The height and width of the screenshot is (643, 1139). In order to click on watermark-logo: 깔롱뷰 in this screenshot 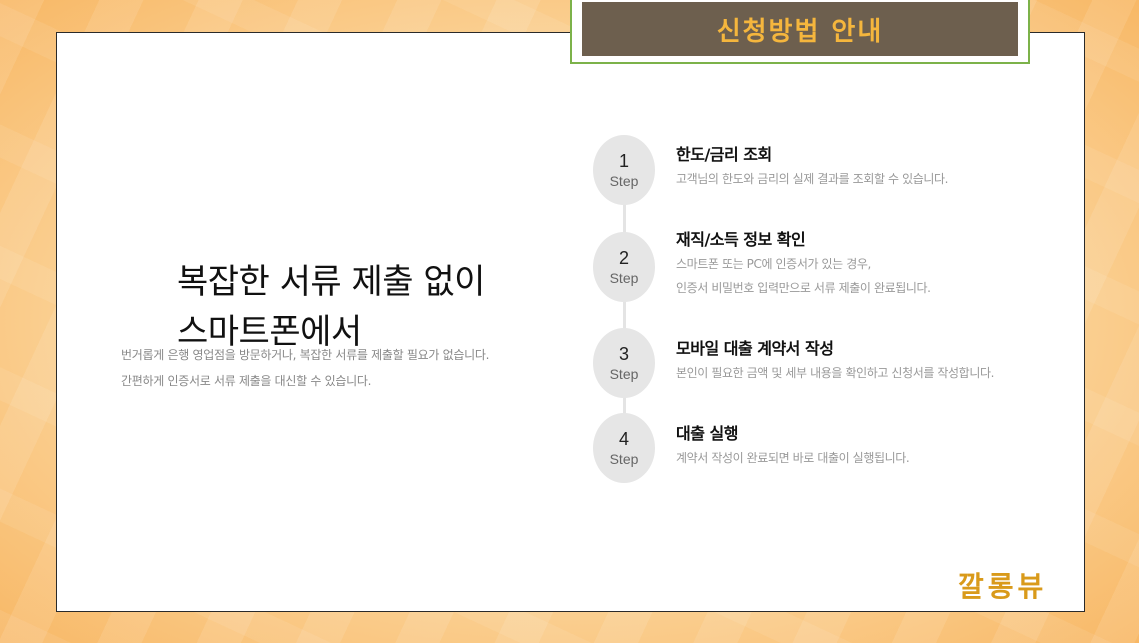, I will do `click(1003, 586)`.